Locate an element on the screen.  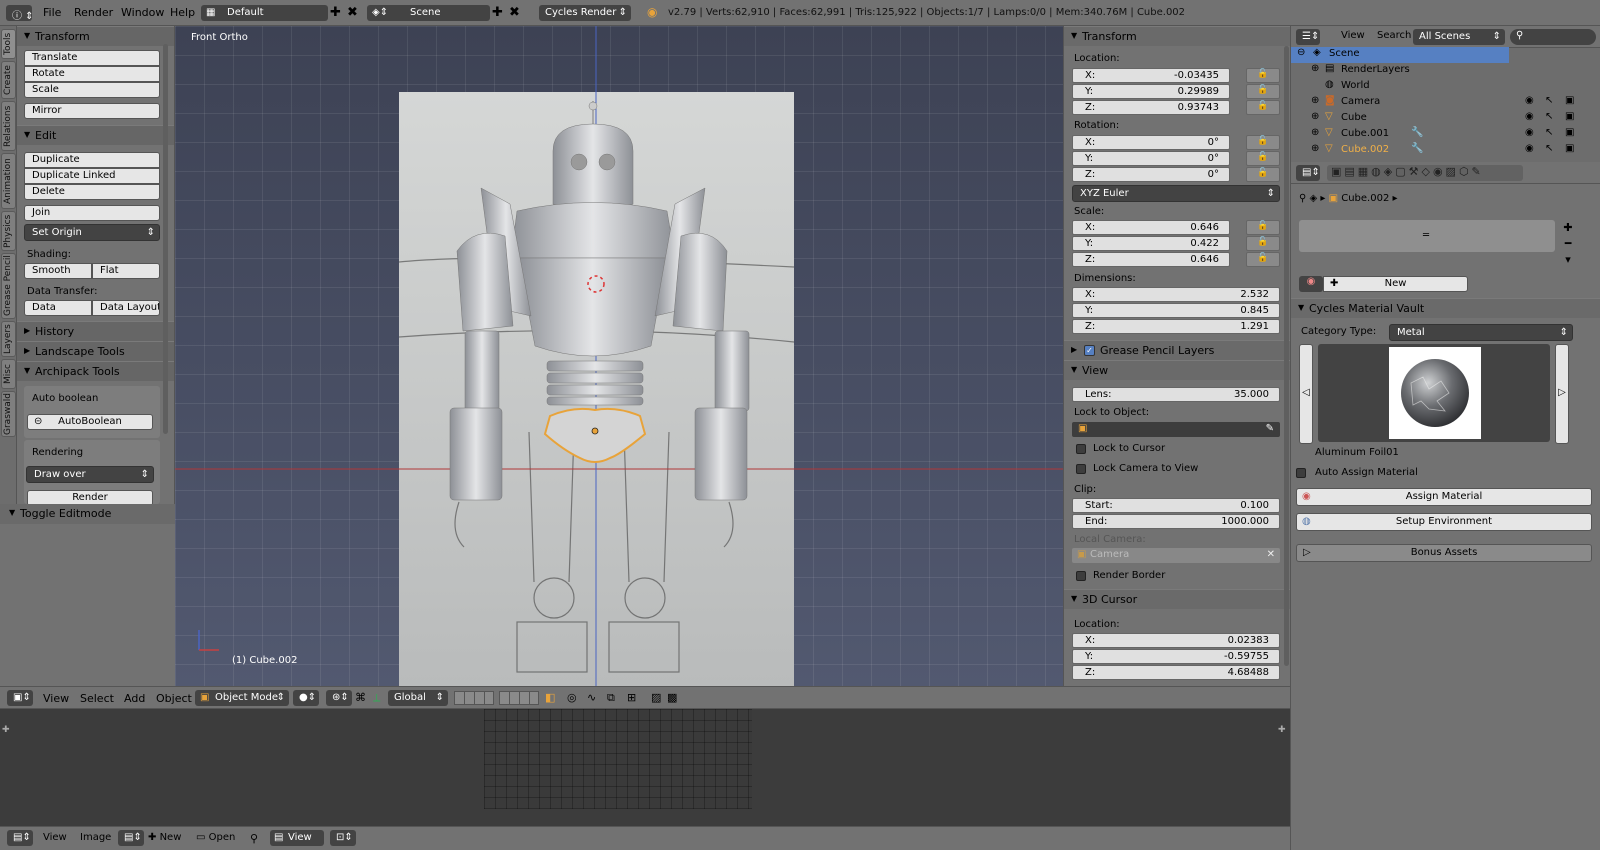
remove-layout-icon: ✖ is located at coordinates (352, 12).